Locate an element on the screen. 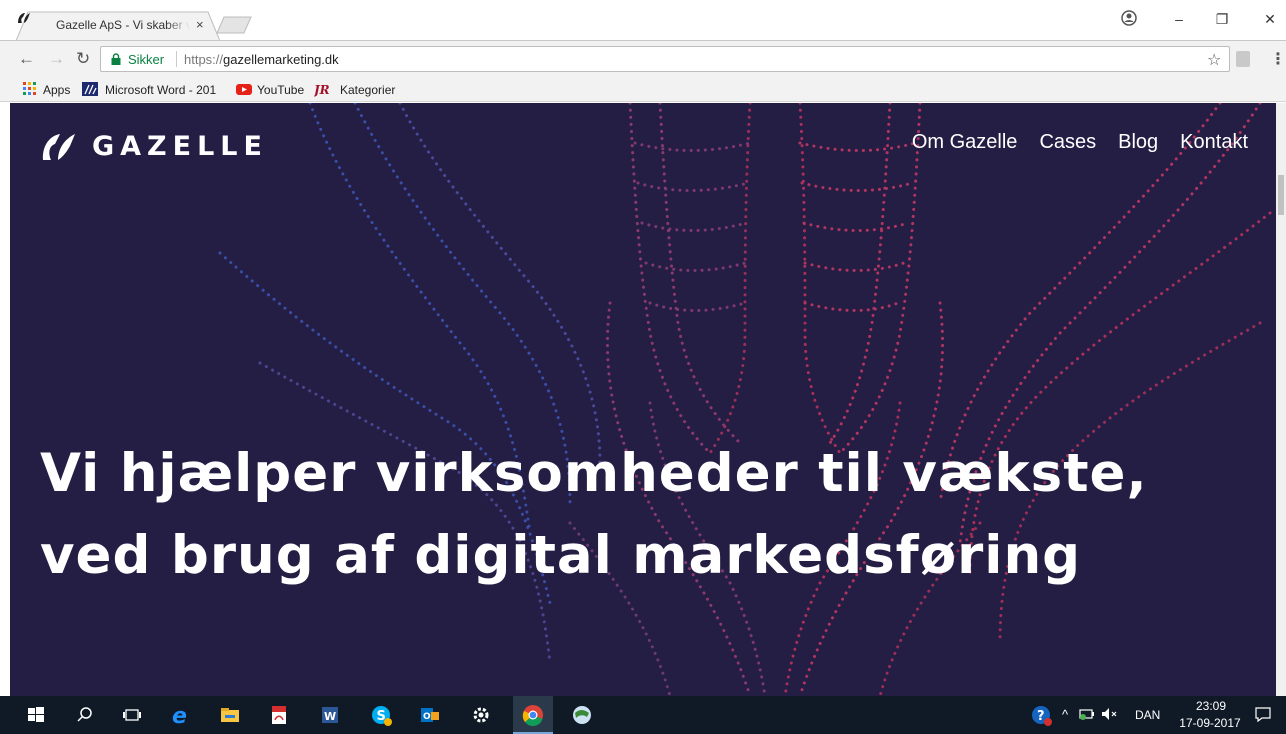 The height and width of the screenshot is (734, 1286). tab-strip: Gazelle ApS - Vi skaber vækst × – ❐ ✕ is located at coordinates (643, 20).